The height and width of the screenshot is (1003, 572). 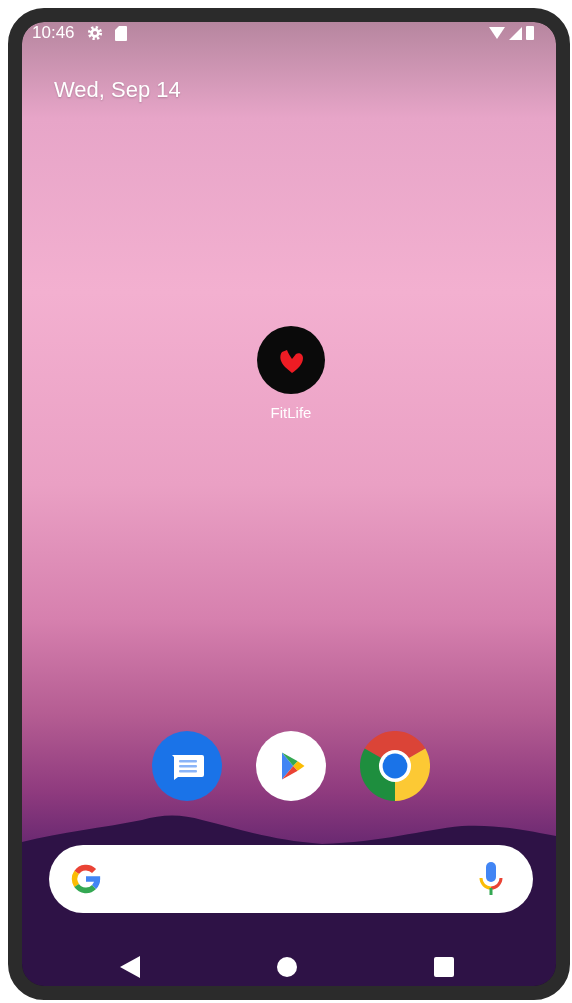 What do you see at coordinates (515, 33) in the screenshot?
I see `signal-icon` at bounding box center [515, 33].